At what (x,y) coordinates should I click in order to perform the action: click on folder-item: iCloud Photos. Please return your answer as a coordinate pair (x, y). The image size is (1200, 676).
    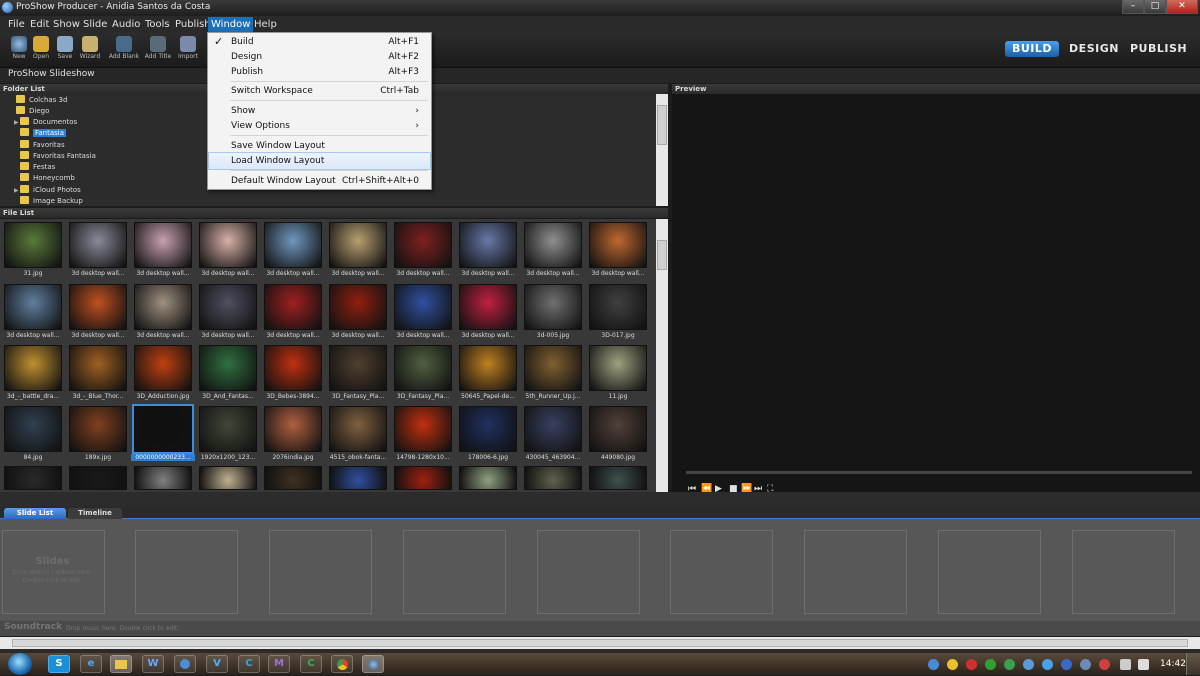
    Looking at the image, I should click on (50, 190).